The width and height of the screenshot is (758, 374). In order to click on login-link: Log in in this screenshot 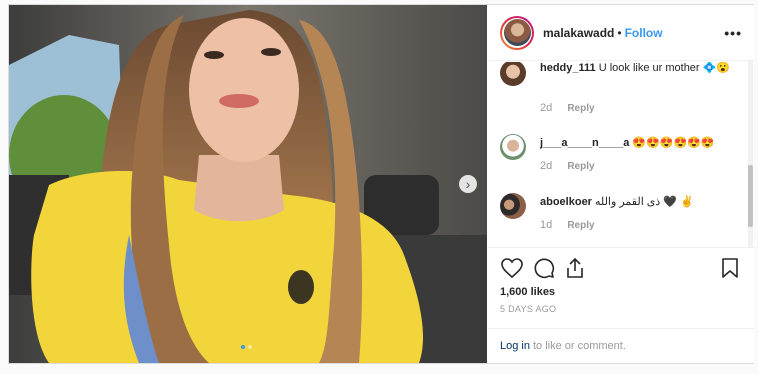, I will do `click(515, 346)`.